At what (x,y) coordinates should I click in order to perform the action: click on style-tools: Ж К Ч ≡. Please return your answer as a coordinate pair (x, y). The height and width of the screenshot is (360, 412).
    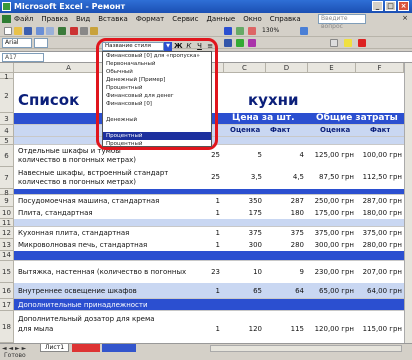
    Looking at the image, I should click on (194, 46).